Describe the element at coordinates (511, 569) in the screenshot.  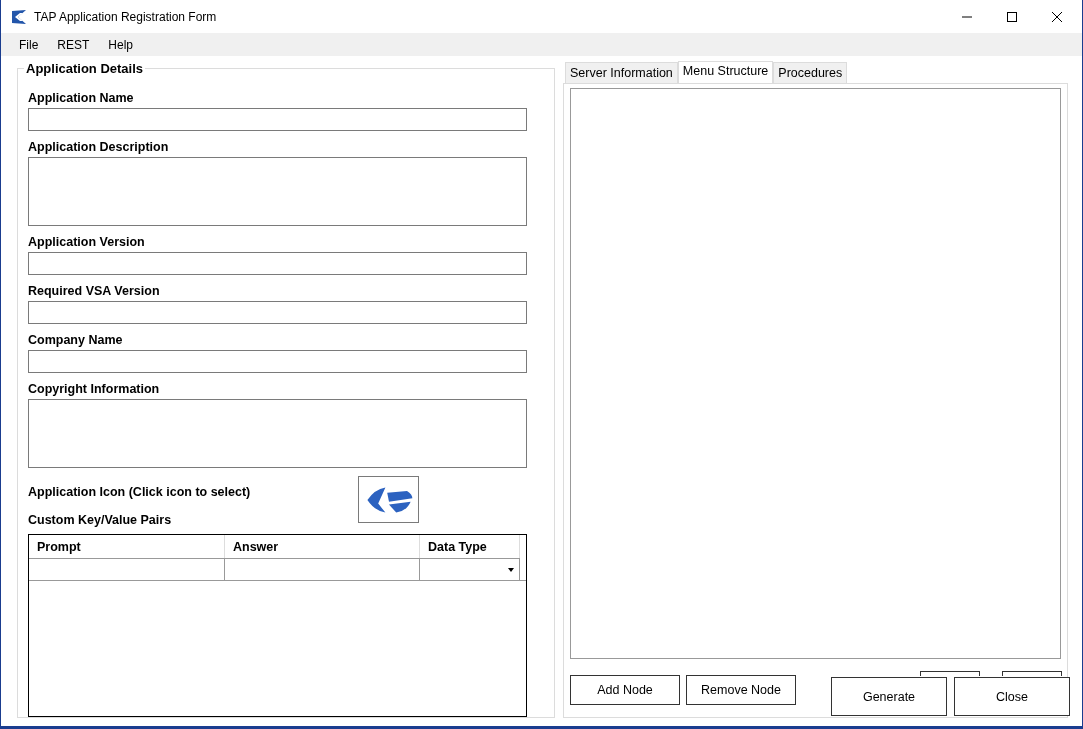
I see `dropdown-arrow-icon` at that location.